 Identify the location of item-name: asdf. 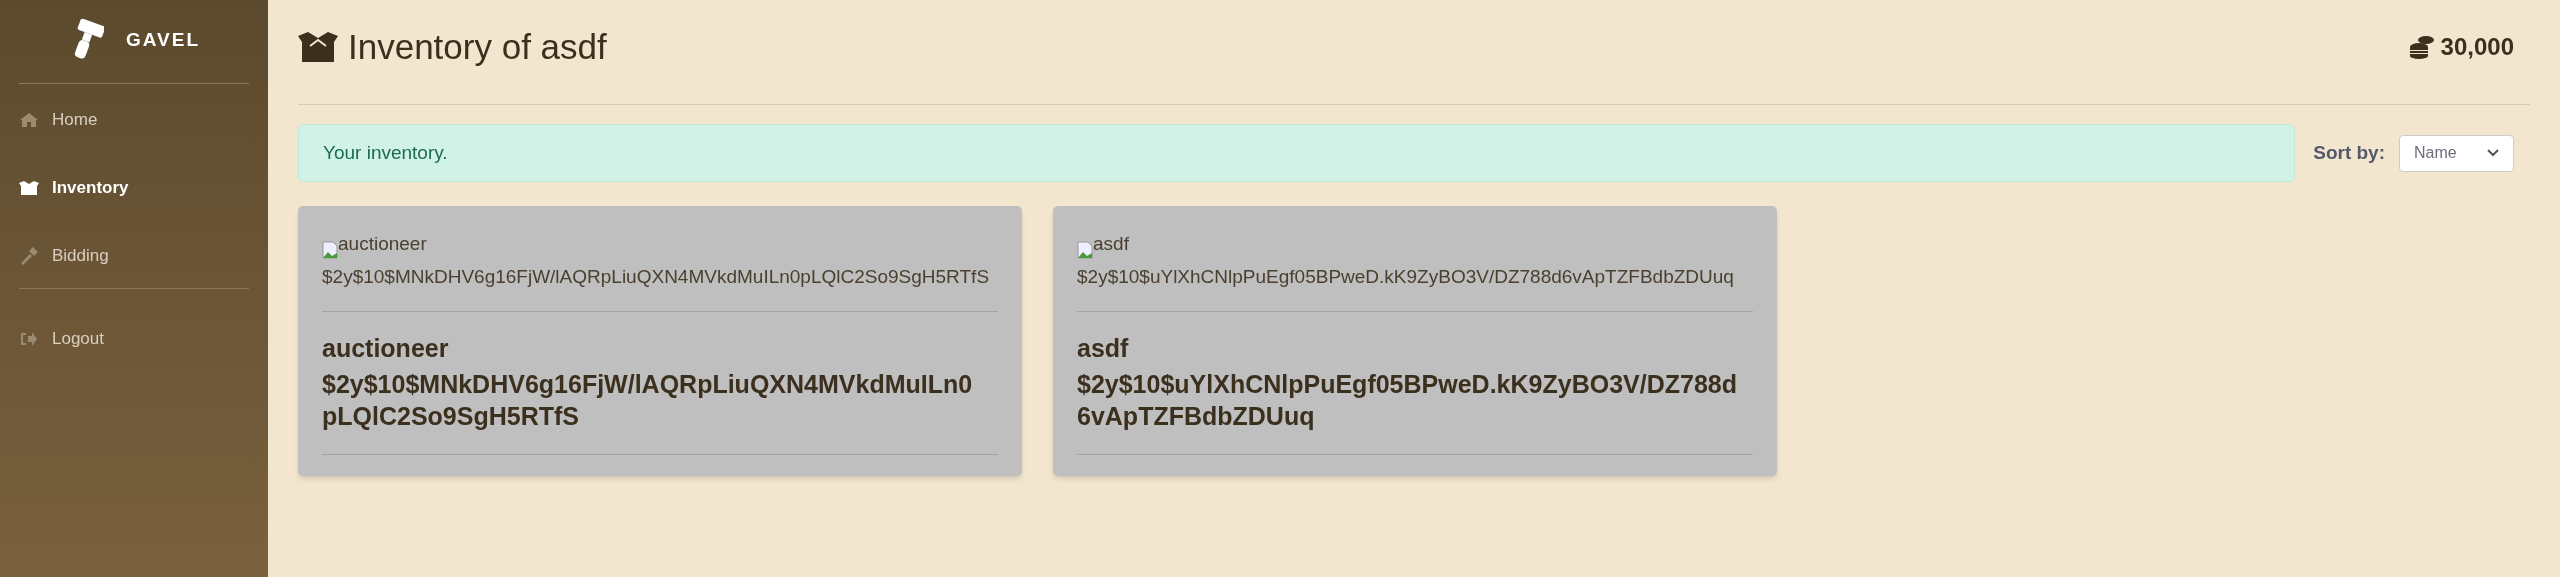
(1103, 348).